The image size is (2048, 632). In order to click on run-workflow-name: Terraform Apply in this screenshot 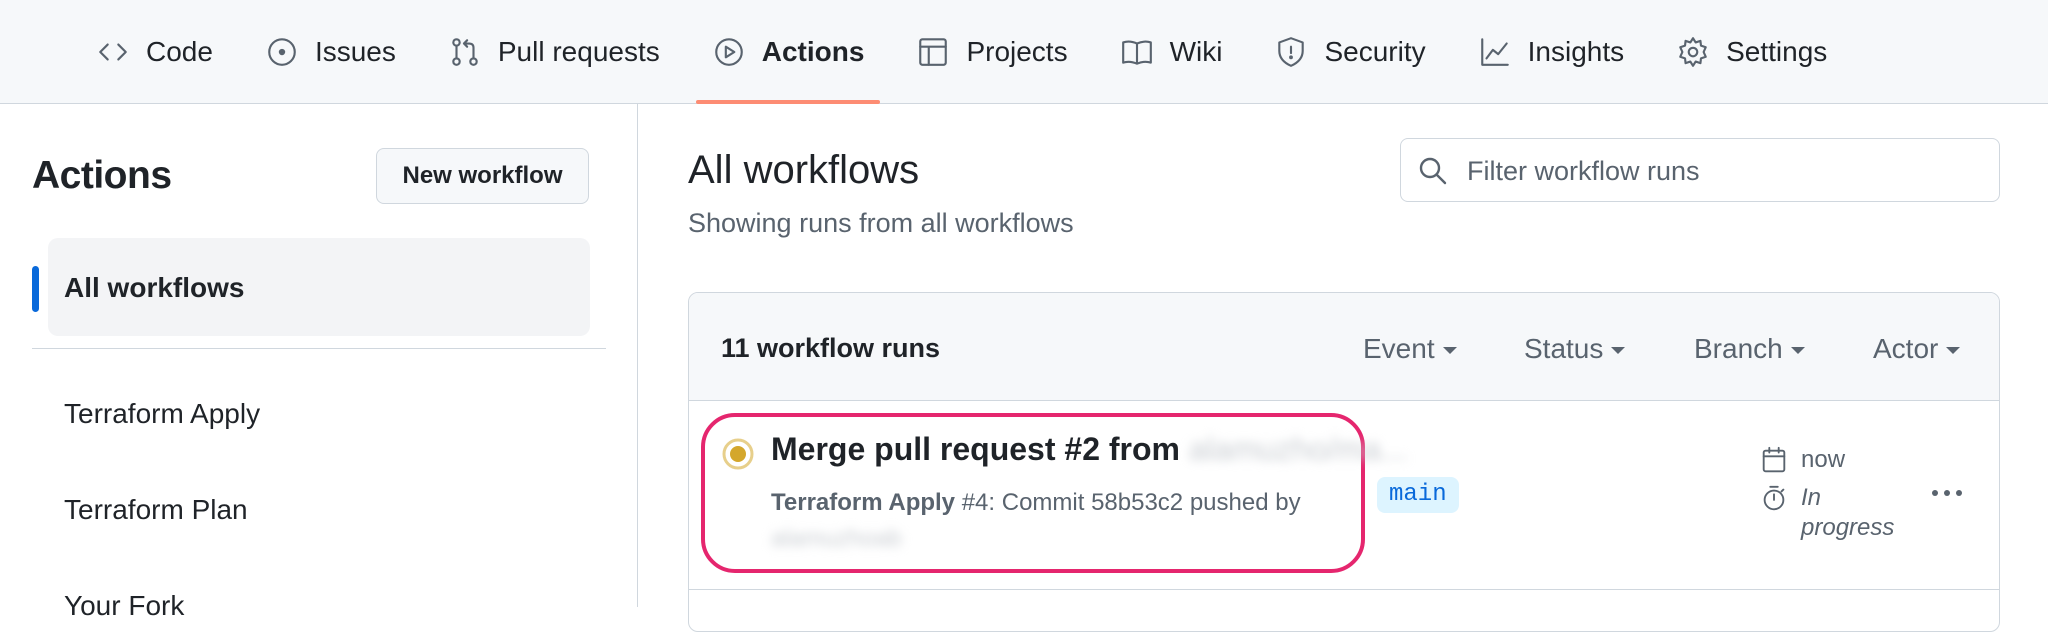, I will do `click(863, 502)`.